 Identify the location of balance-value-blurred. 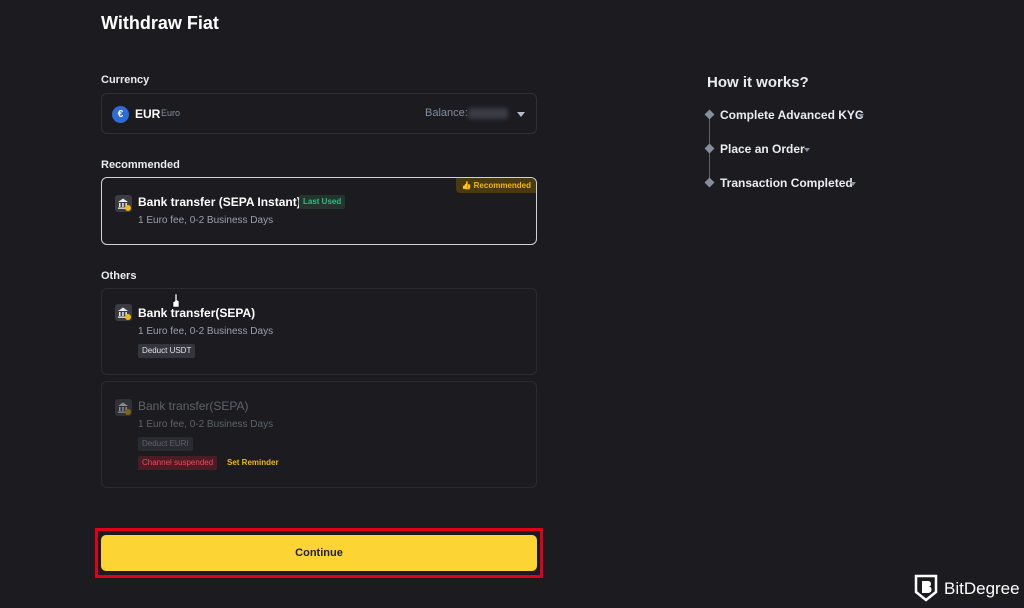
(488, 113).